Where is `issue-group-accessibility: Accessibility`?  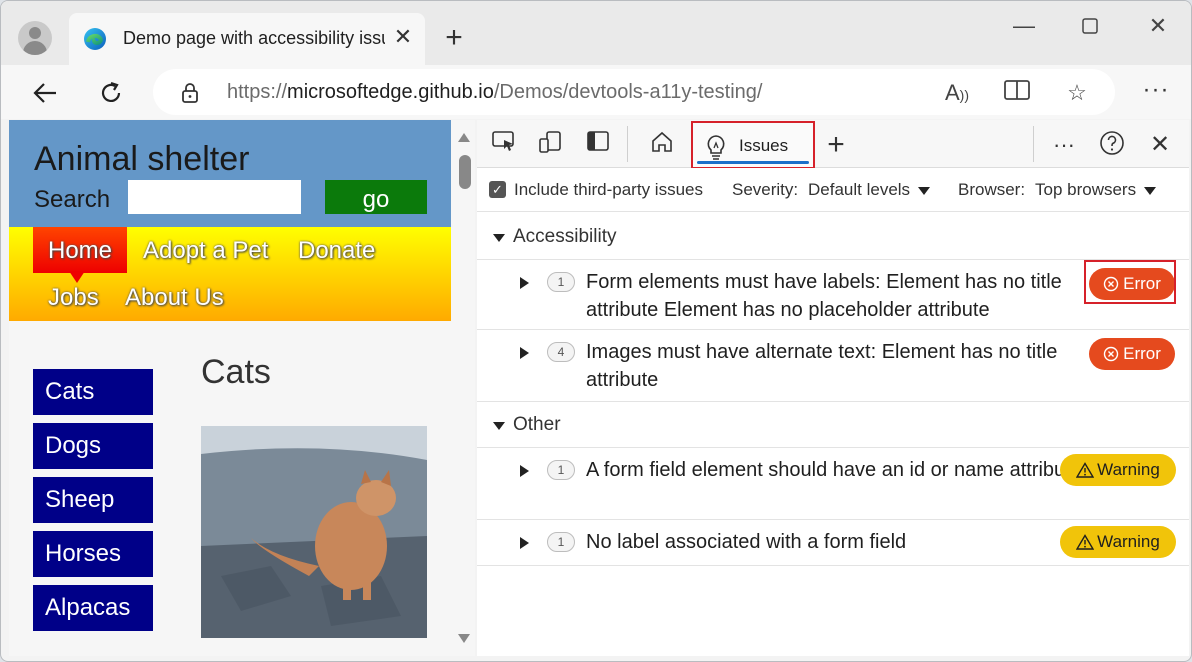 issue-group-accessibility: Accessibility is located at coordinates (833, 238).